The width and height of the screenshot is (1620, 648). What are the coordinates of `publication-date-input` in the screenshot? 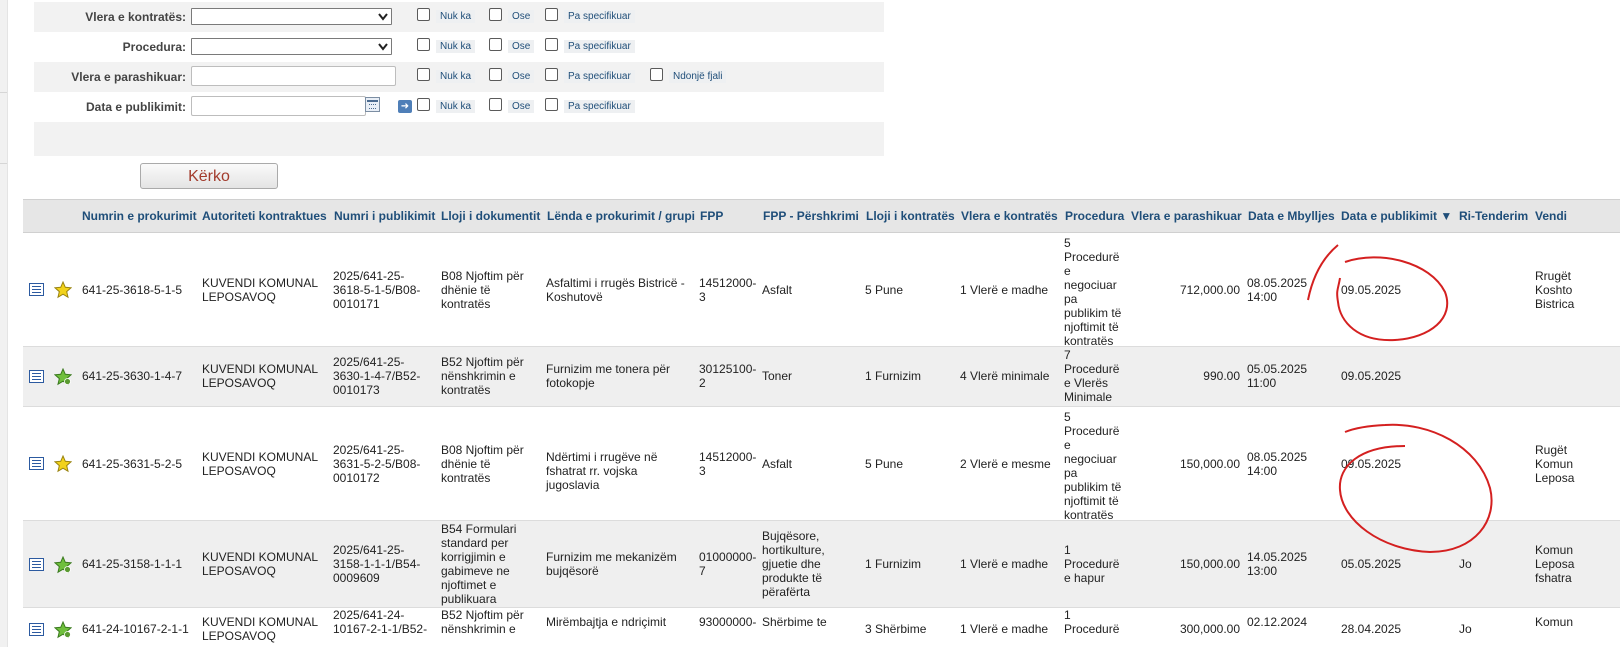 It's located at (278, 106).